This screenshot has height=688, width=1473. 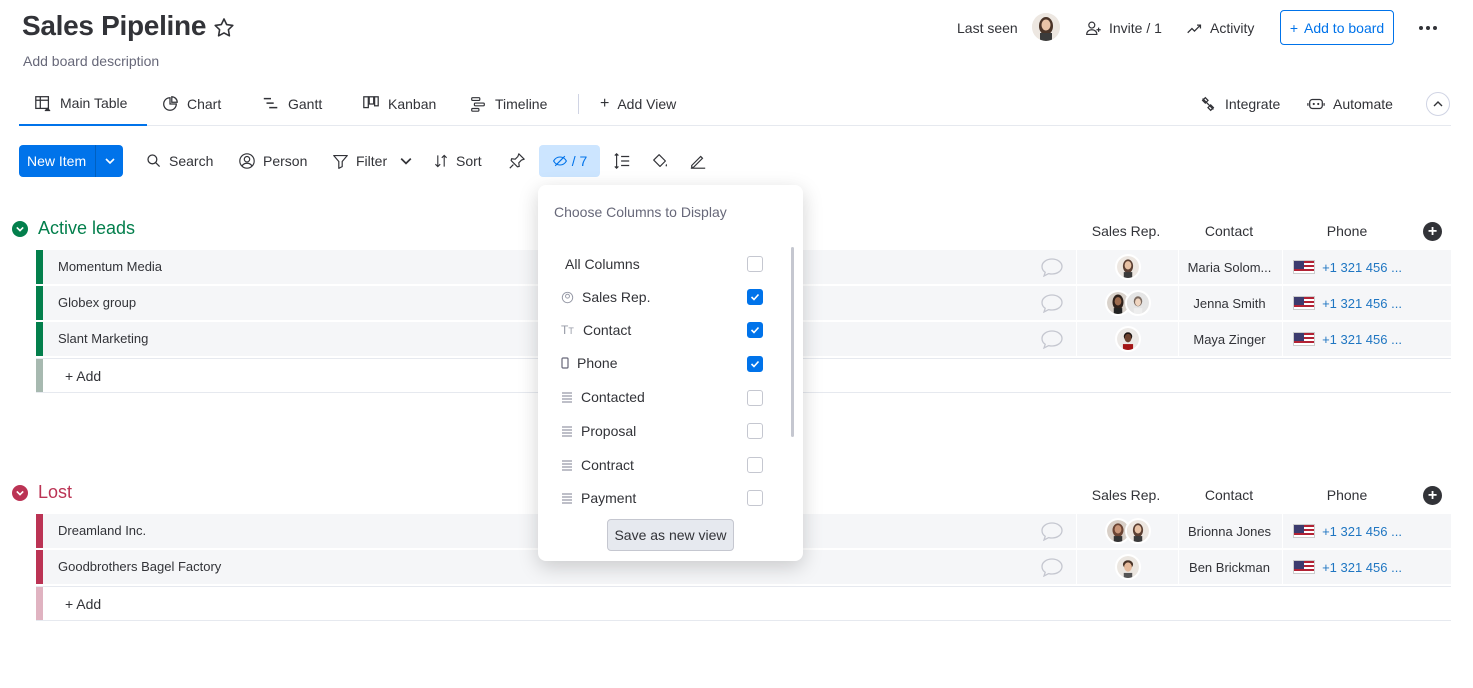 I want to click on color-button, so click(x=660, y=161).